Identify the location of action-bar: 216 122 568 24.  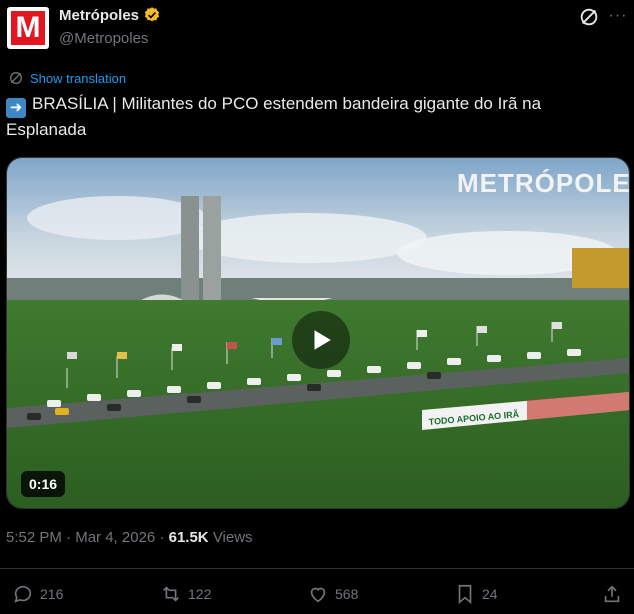
(317, 596).